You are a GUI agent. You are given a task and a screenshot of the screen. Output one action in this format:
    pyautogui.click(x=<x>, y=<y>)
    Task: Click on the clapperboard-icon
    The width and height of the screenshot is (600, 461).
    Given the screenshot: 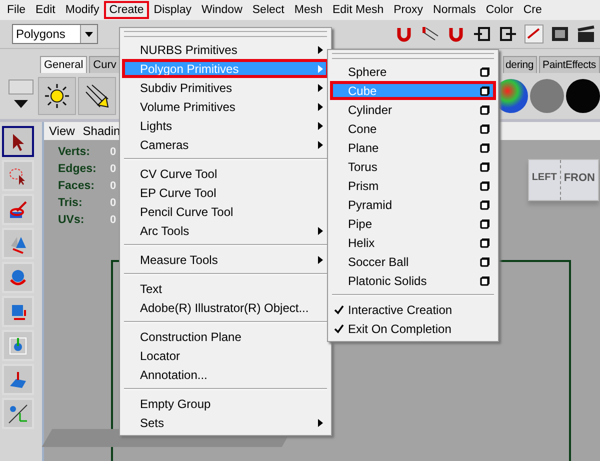 What is the action you would take?
    pyautogui.click(x=586, y=34)
    